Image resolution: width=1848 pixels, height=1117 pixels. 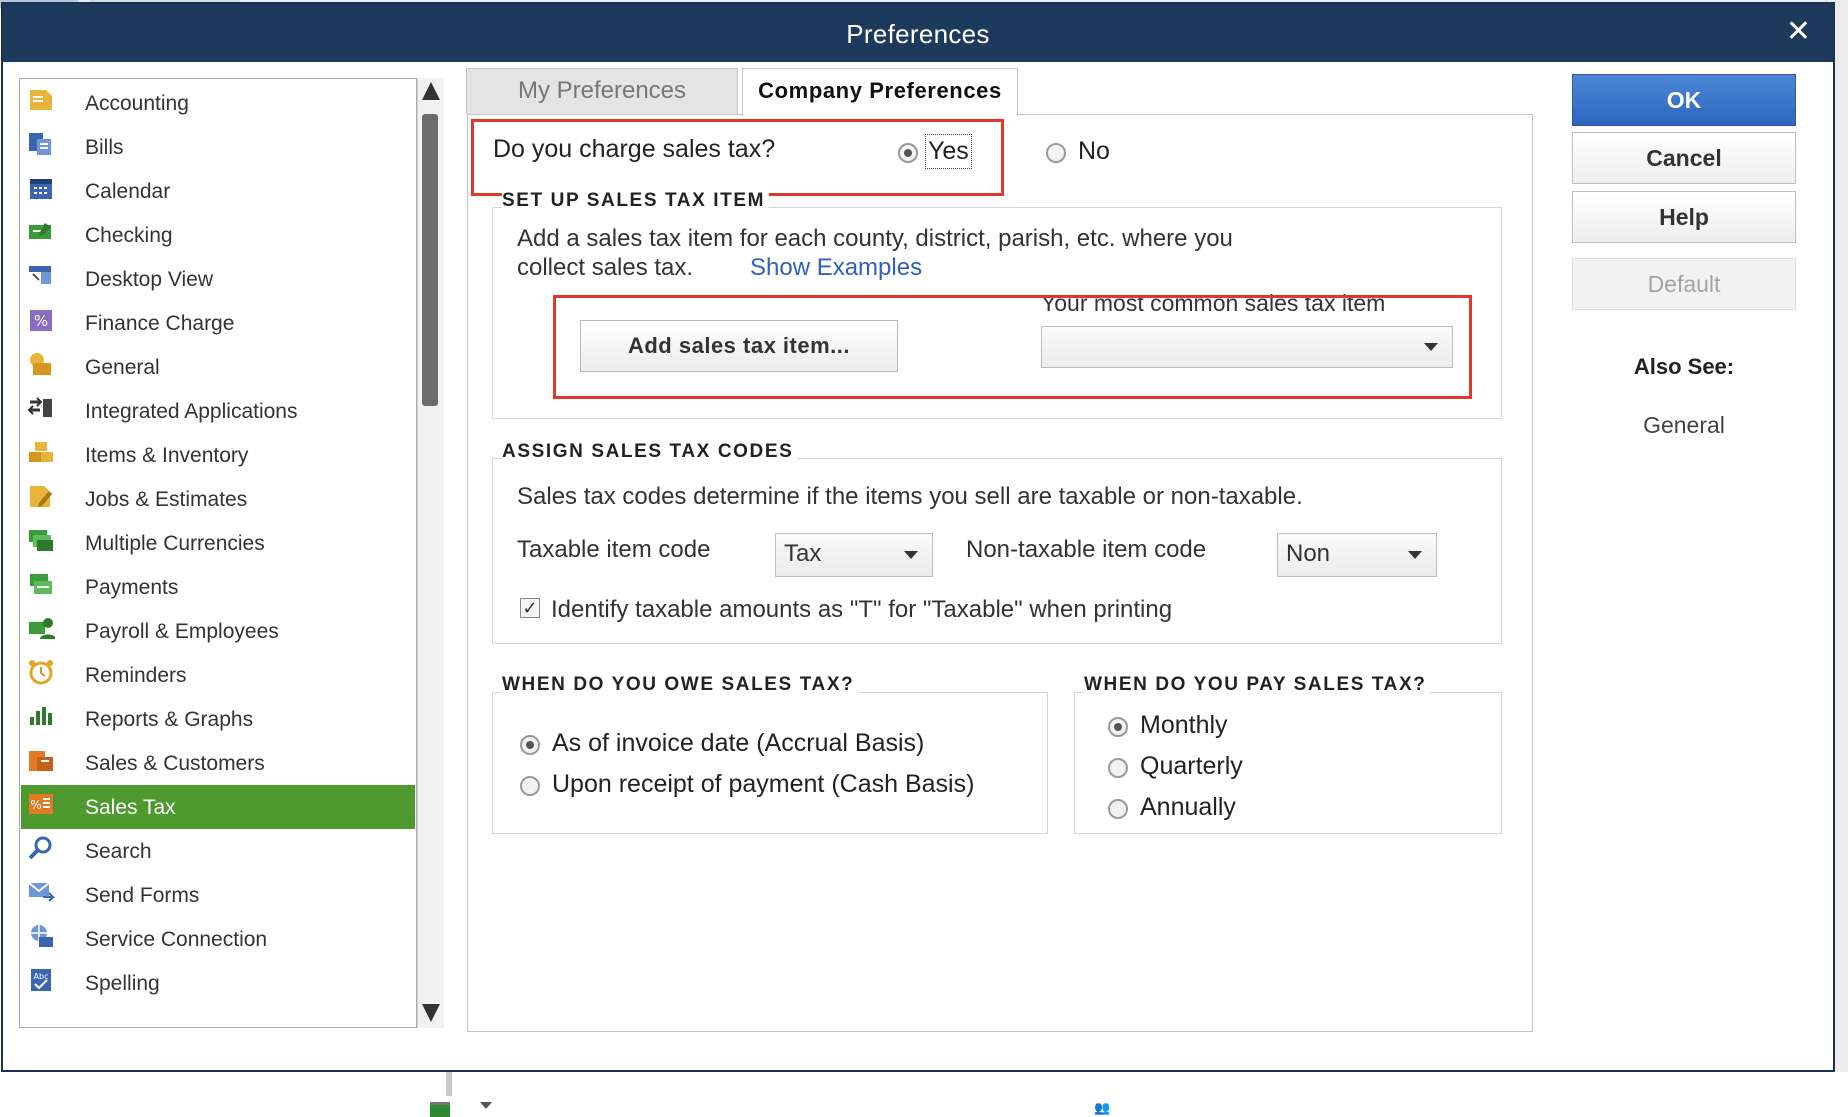 What do you see at coordinates (218, 279) in the screenshot?
I see `category-item-desktop-view: Desktop View` at bounding box center [218, 279].